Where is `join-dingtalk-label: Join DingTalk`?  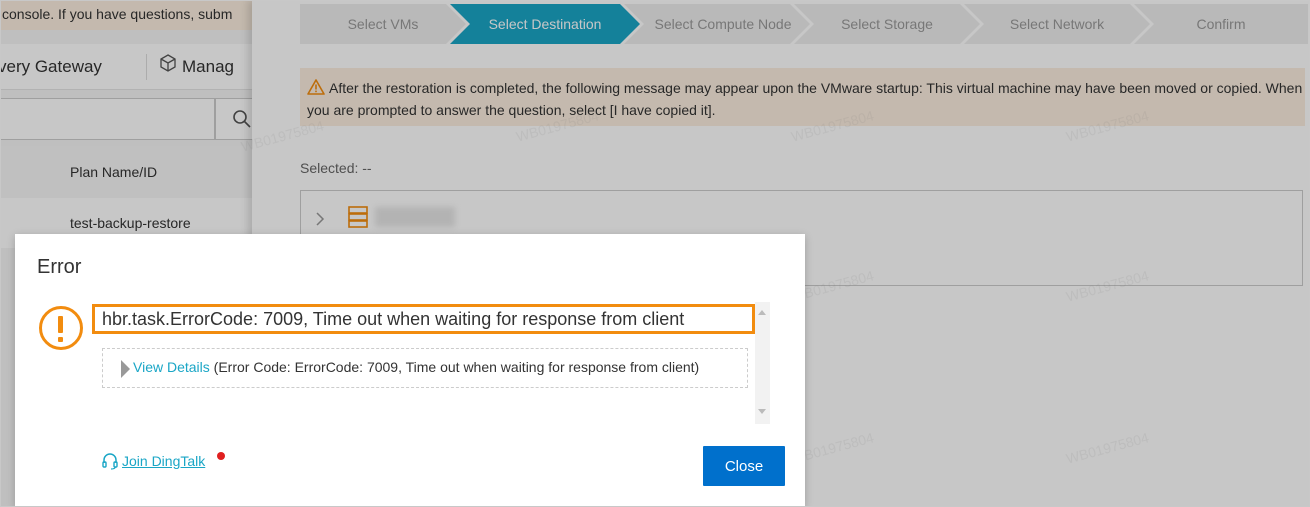
join-dingtalk-label: Join DingTalk is located at coordinates (164, 461).